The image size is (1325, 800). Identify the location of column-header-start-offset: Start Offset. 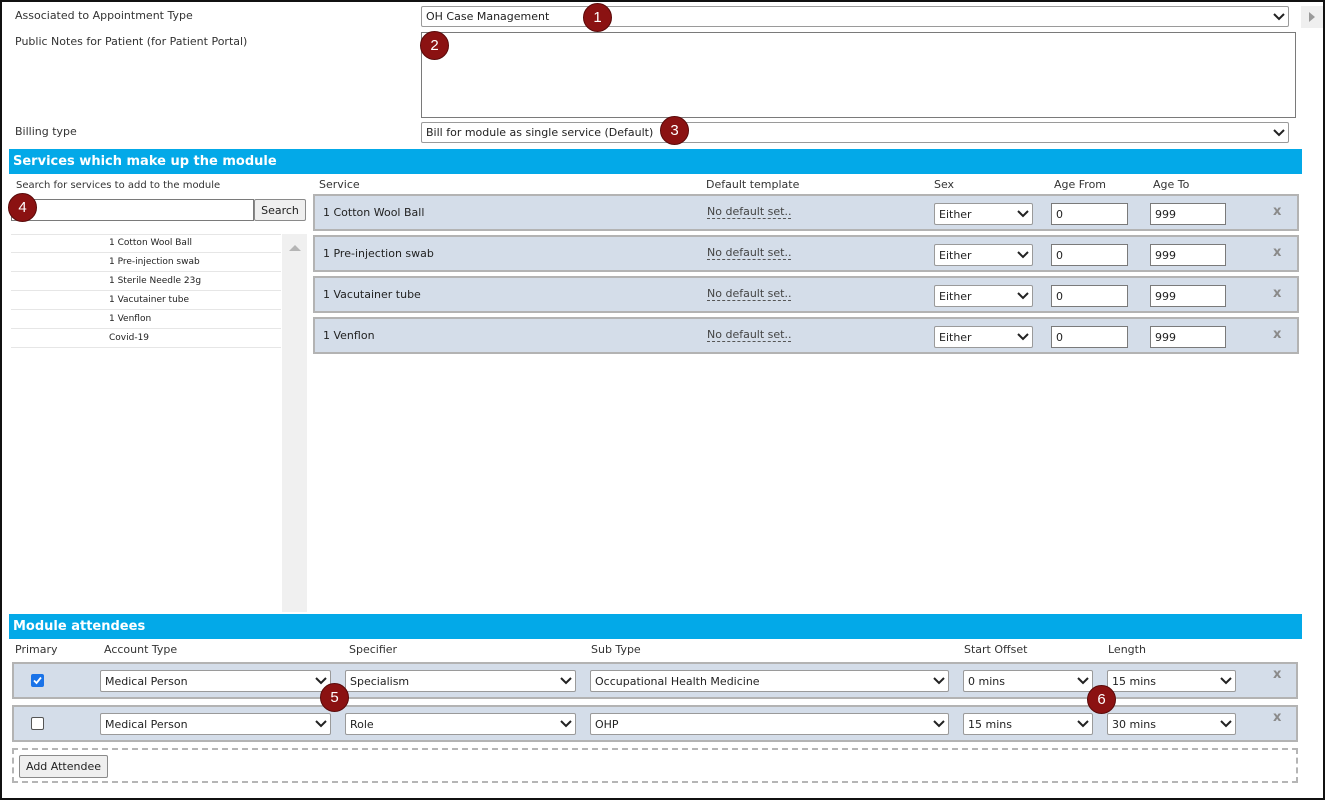
(996, 649).